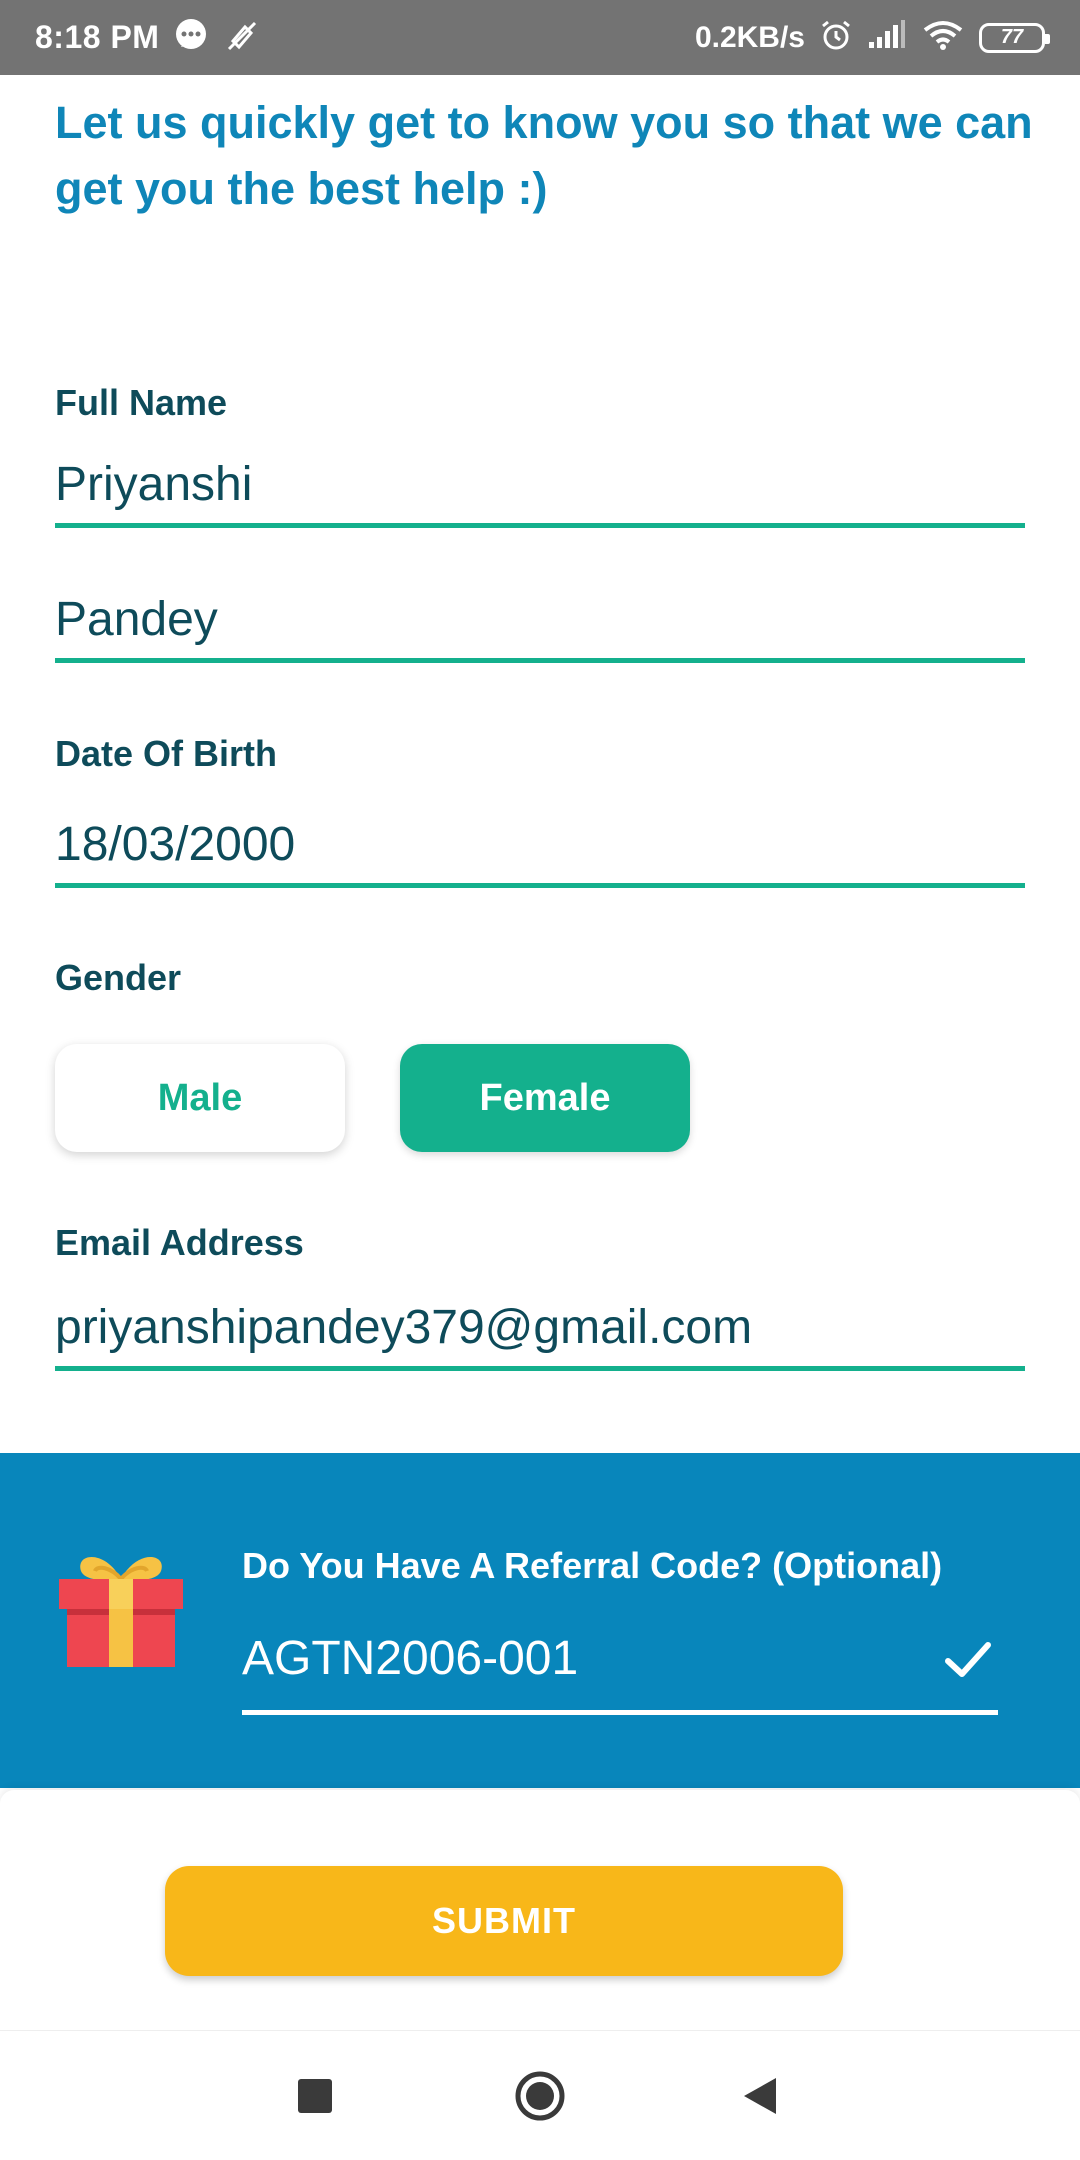 The image size is (1080, 2160). Describe the element at coordinates (136, 619) in the screenshot. I see `last-name-value: Pandey` at that location.